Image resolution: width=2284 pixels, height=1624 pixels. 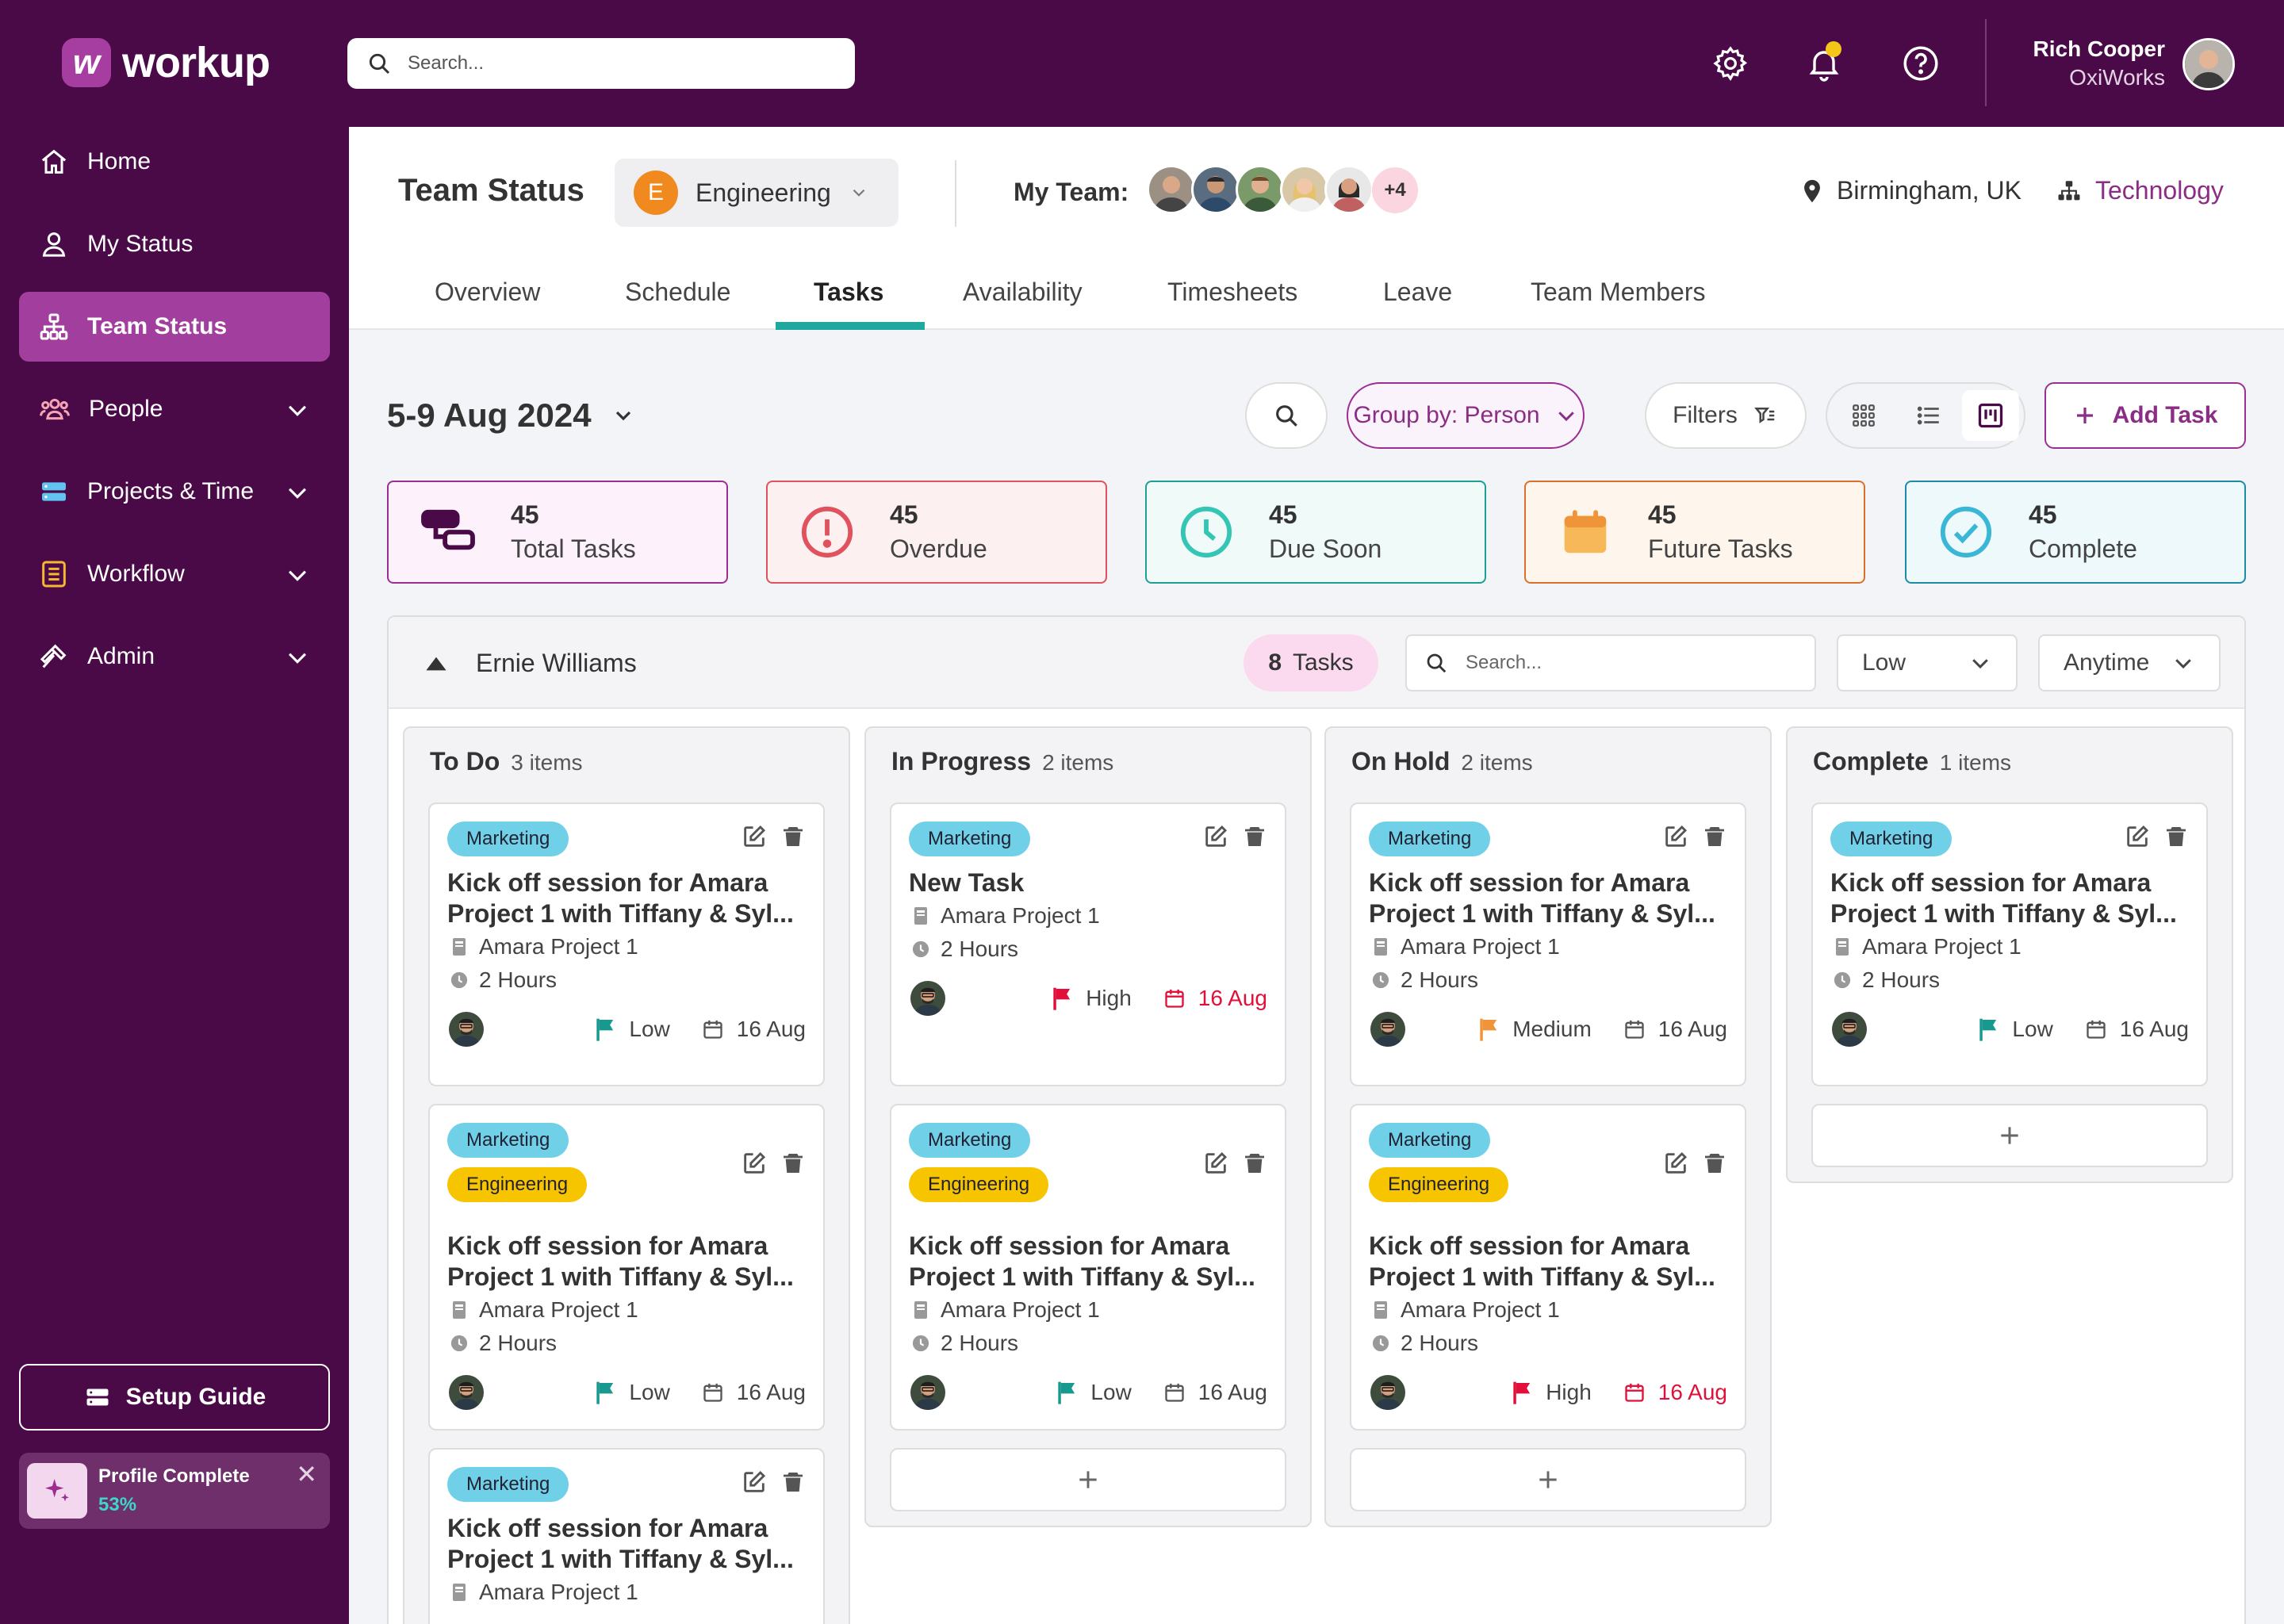 What do you see at coordinates (1927, 662) in the screenshot?
I see `priority-filter-select: Low` at bounding box center [1927, 662].